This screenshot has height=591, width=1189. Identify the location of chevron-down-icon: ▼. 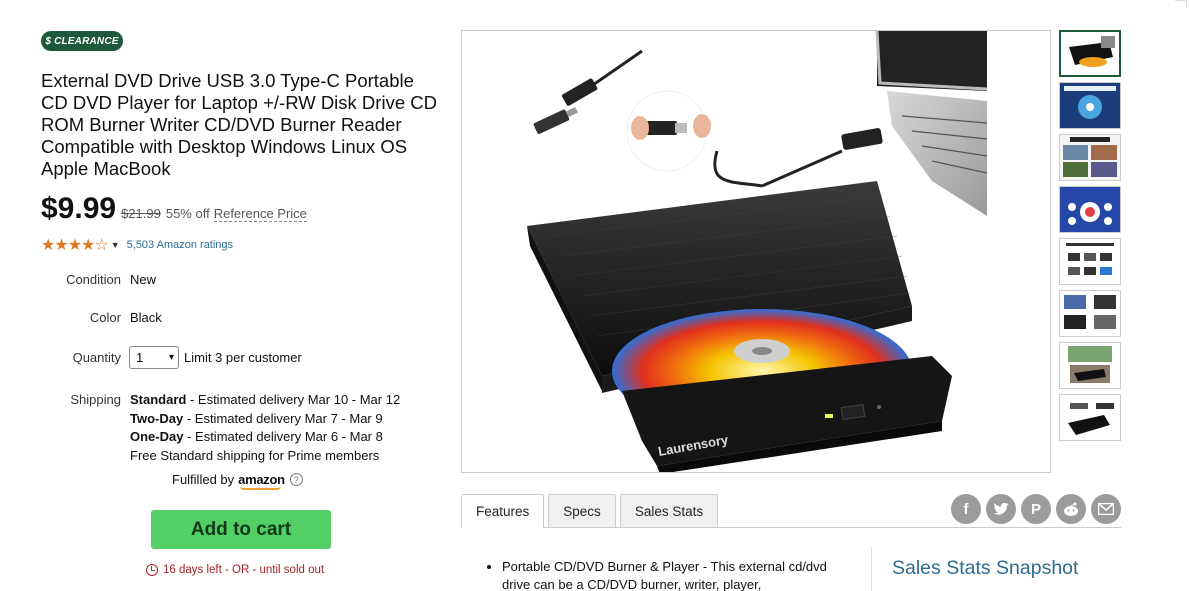
(115, 245).